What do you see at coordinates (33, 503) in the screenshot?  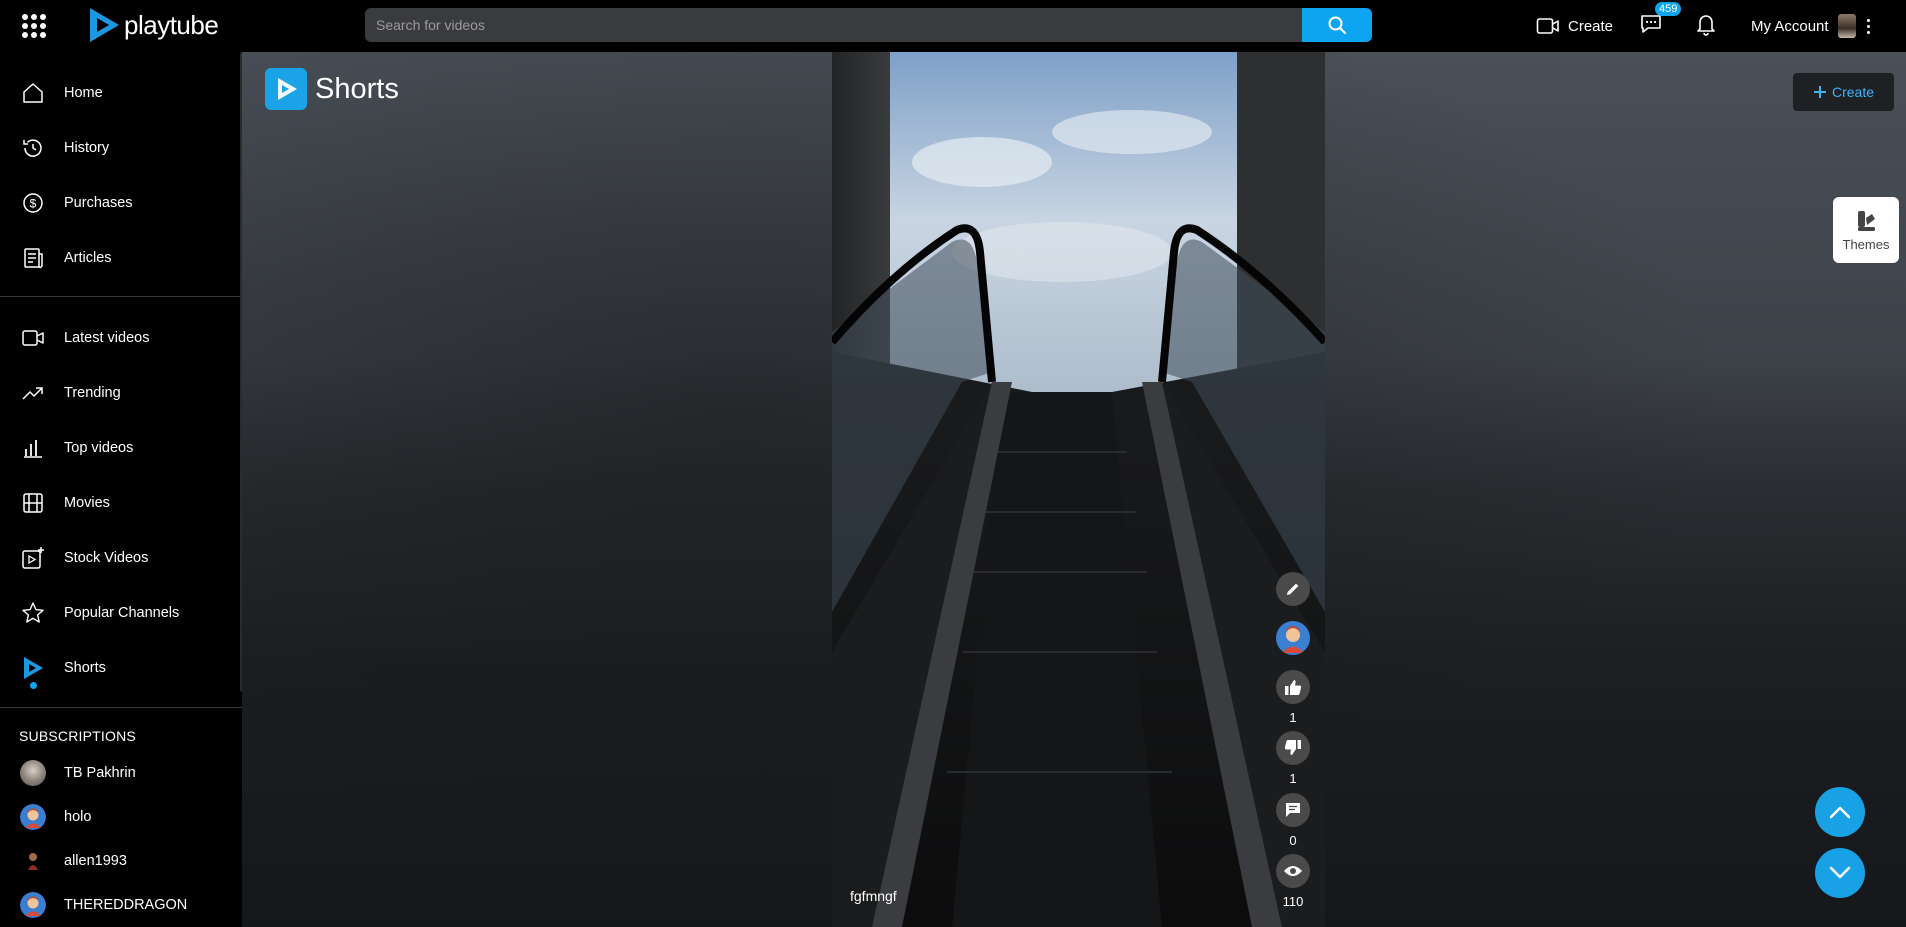 I see `film-icon` at bounding box center [33, 503].